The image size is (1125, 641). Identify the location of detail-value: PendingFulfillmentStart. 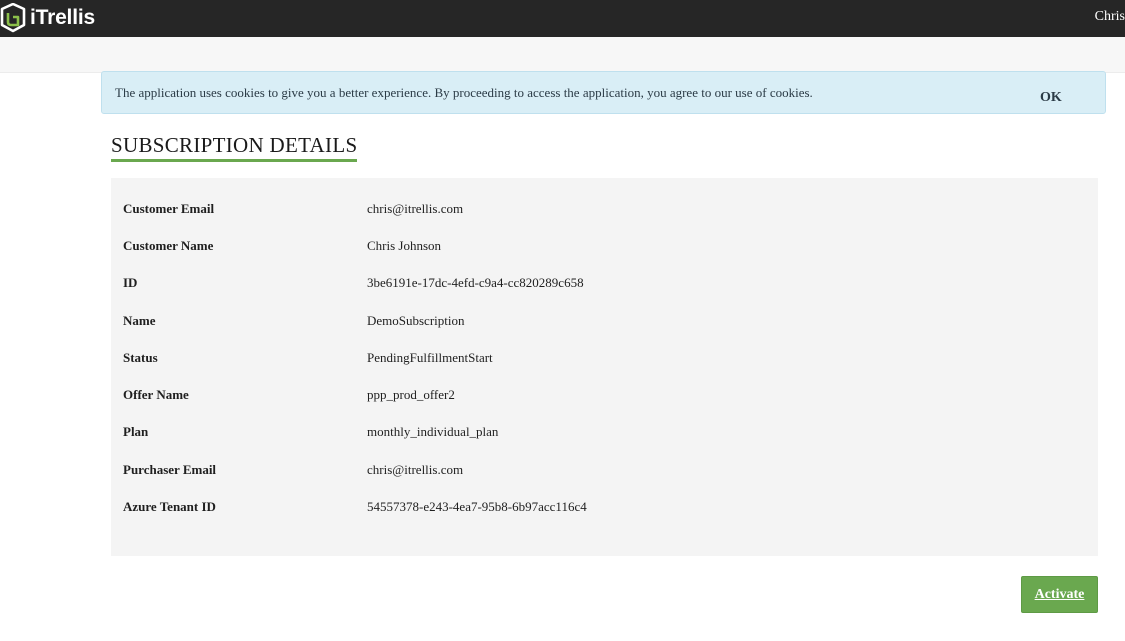
(430, 357).